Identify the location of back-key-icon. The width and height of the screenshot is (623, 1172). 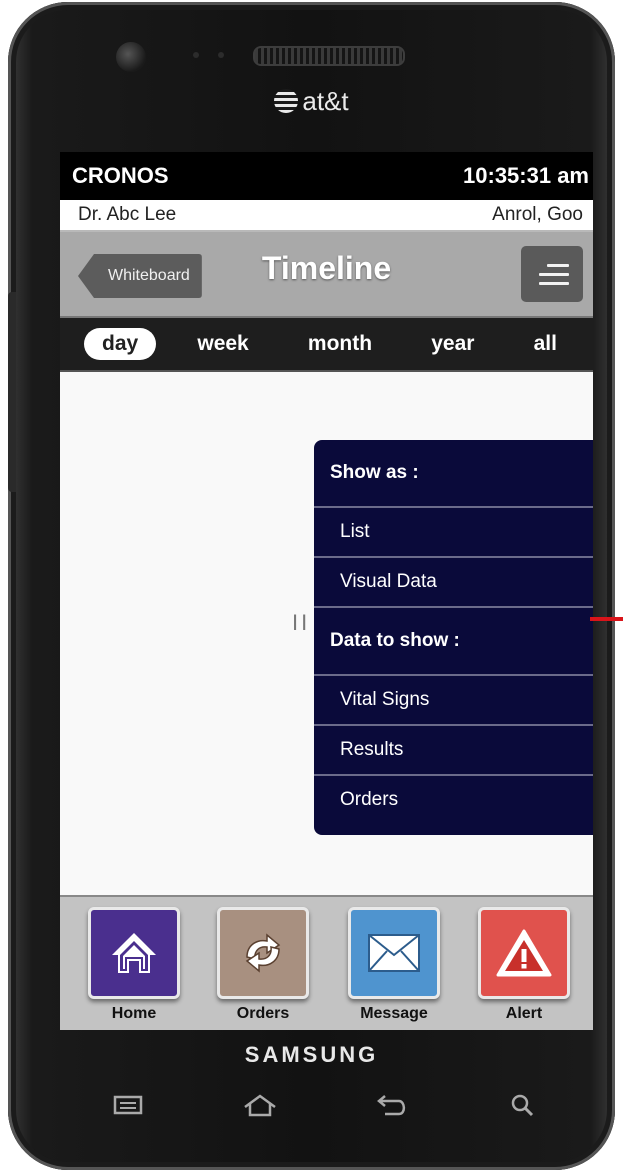
(392, 1105).